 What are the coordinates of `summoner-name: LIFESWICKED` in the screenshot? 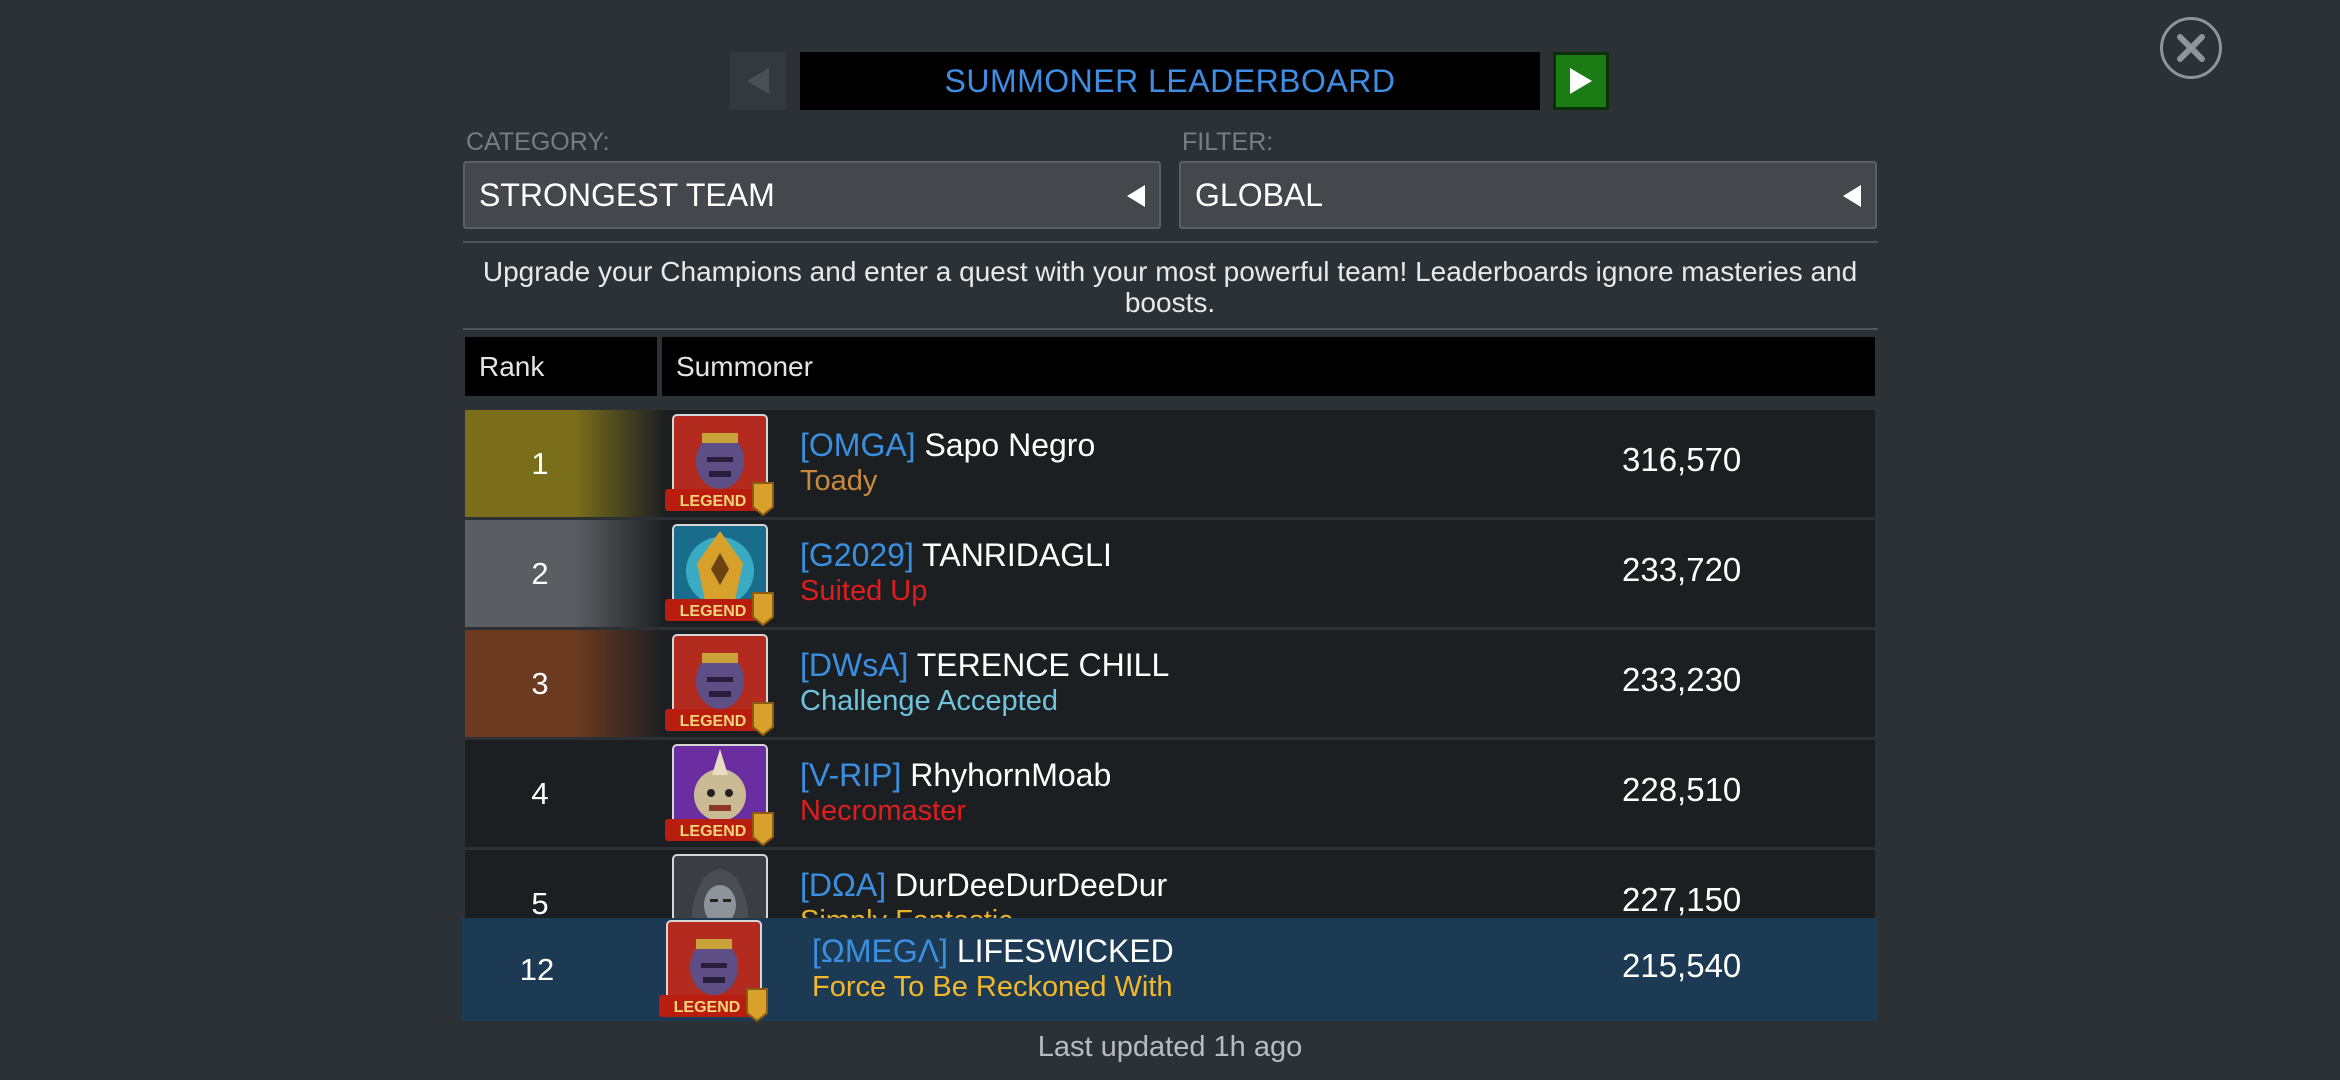 It's located at (1065, 951).